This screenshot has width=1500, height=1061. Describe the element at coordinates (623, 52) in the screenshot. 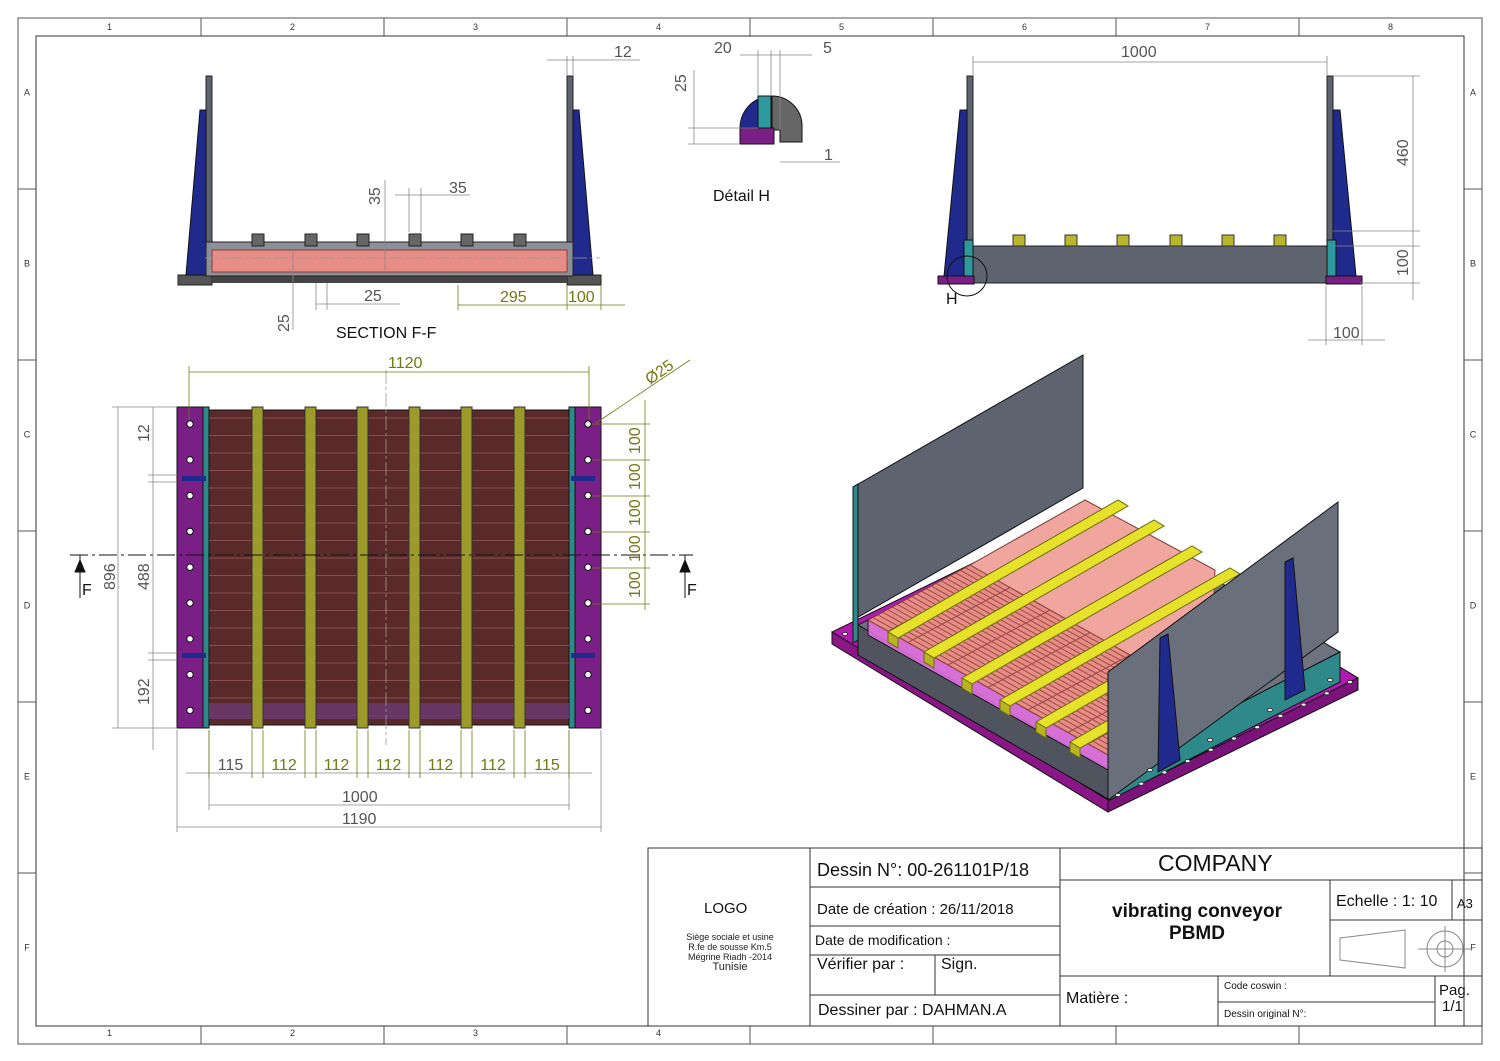

I see `dim-section-12: 12` at that location.